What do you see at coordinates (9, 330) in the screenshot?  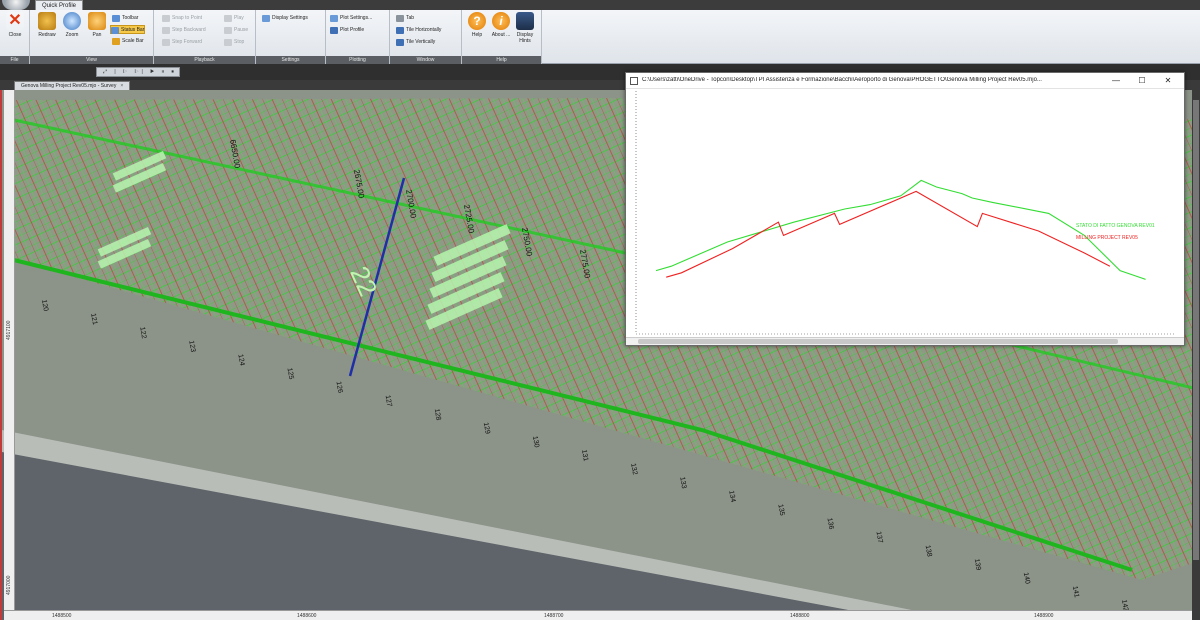 I see `left-ruler-label: 4917100` at bounding box center [9, 330].